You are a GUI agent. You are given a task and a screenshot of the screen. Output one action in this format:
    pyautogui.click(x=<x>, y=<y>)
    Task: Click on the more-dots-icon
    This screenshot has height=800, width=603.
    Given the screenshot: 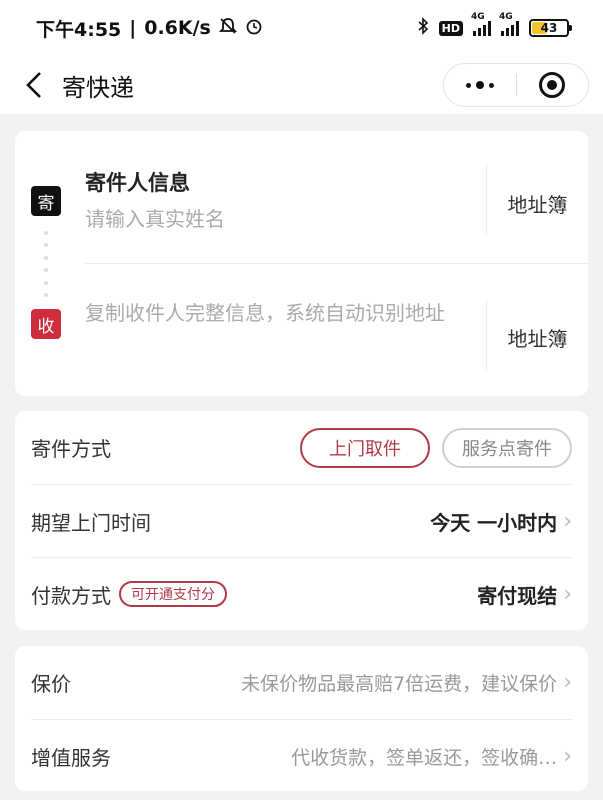 What is the action you would take?
    pyautogui.click(x=479, y=85)
    